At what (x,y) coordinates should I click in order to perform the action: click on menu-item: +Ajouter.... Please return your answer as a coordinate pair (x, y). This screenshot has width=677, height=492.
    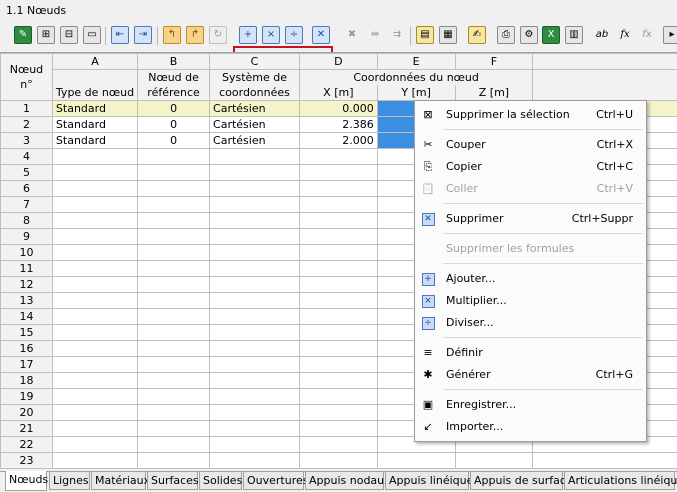
    Looking at the image, I should click on (530, 279).